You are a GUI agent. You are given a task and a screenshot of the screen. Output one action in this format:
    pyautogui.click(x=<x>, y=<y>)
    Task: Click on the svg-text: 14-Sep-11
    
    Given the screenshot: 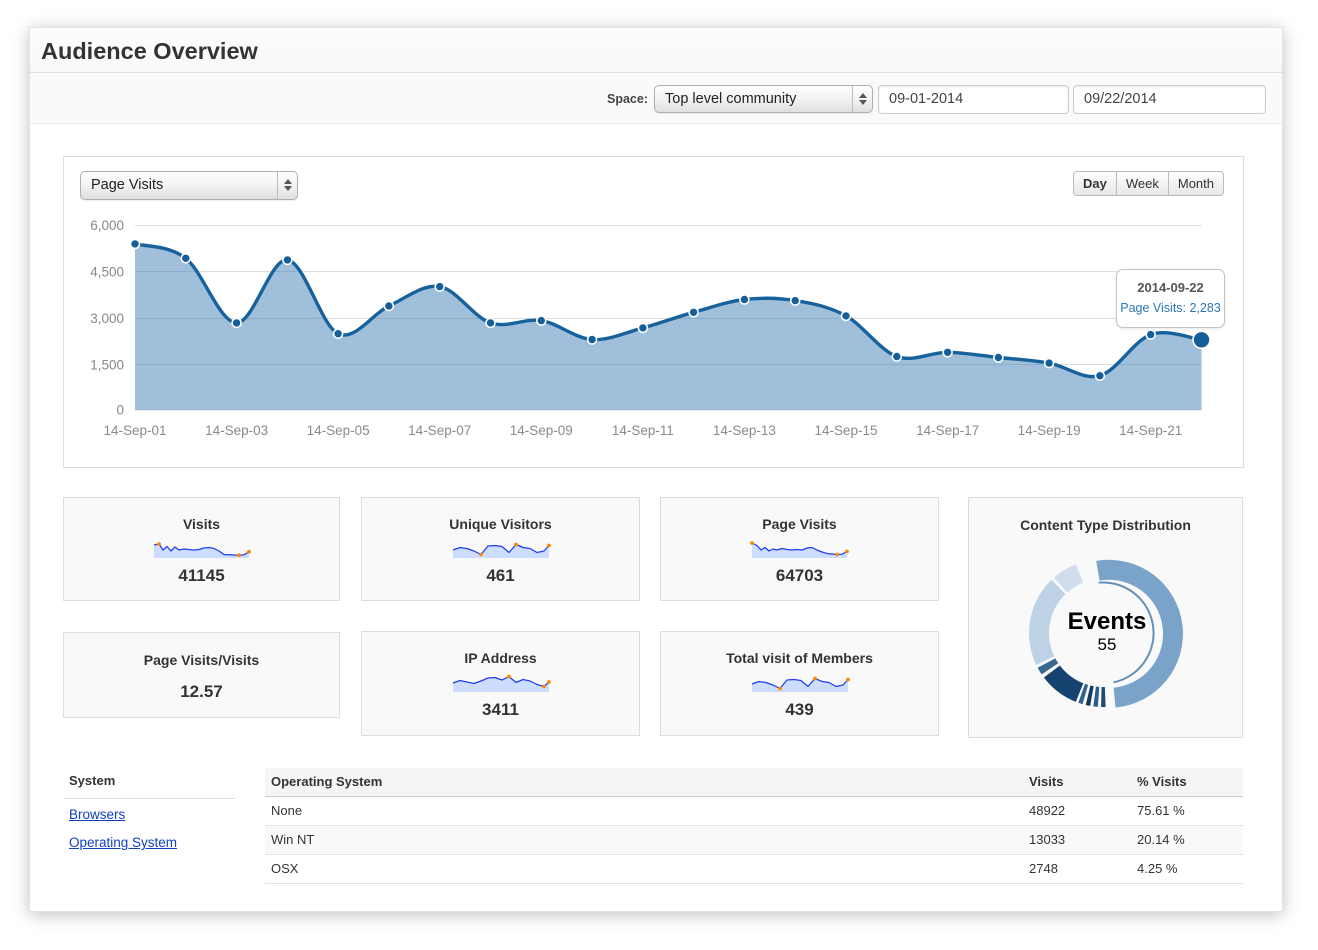 What is the action you would take?
    pyautogui.click(x=643, y=430)
    